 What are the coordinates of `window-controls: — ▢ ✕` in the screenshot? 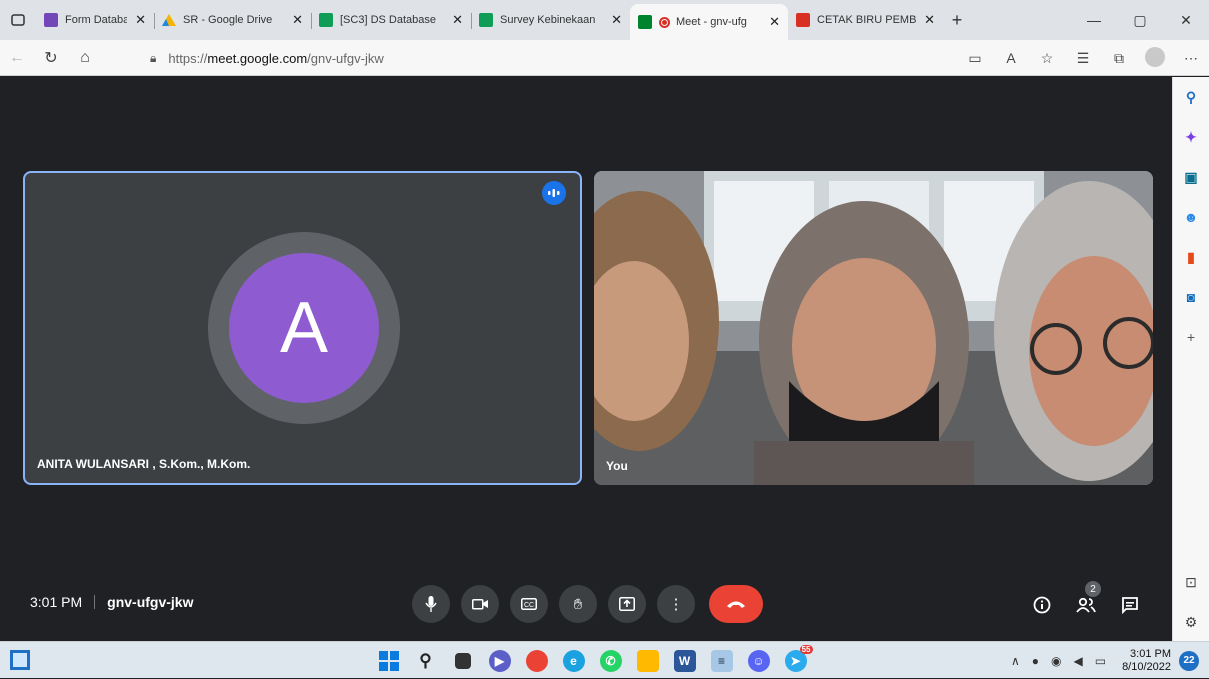 It's located at (1140, 20).